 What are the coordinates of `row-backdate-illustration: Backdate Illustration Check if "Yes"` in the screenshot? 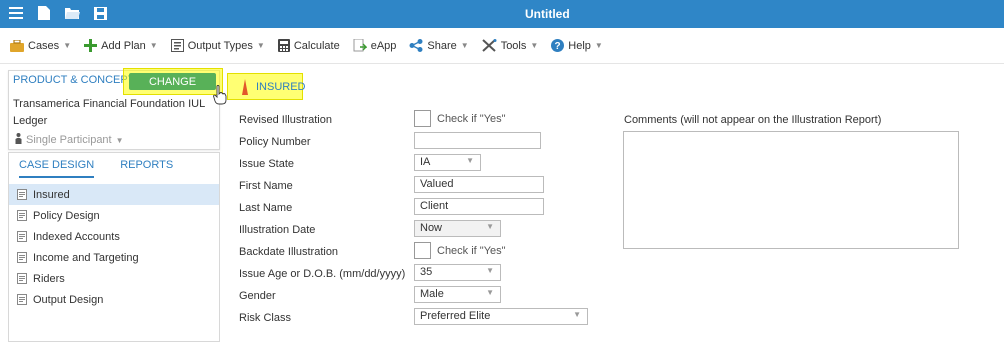 It's located at (424, 252).